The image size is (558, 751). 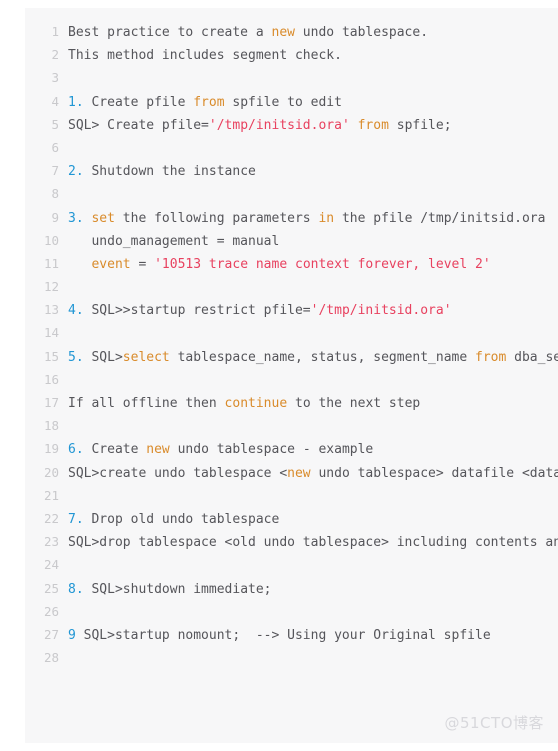 What do you see at coordinates (51, 611) in the screenshot?
I see `line-number: 26` at bounding box center [51, 611].